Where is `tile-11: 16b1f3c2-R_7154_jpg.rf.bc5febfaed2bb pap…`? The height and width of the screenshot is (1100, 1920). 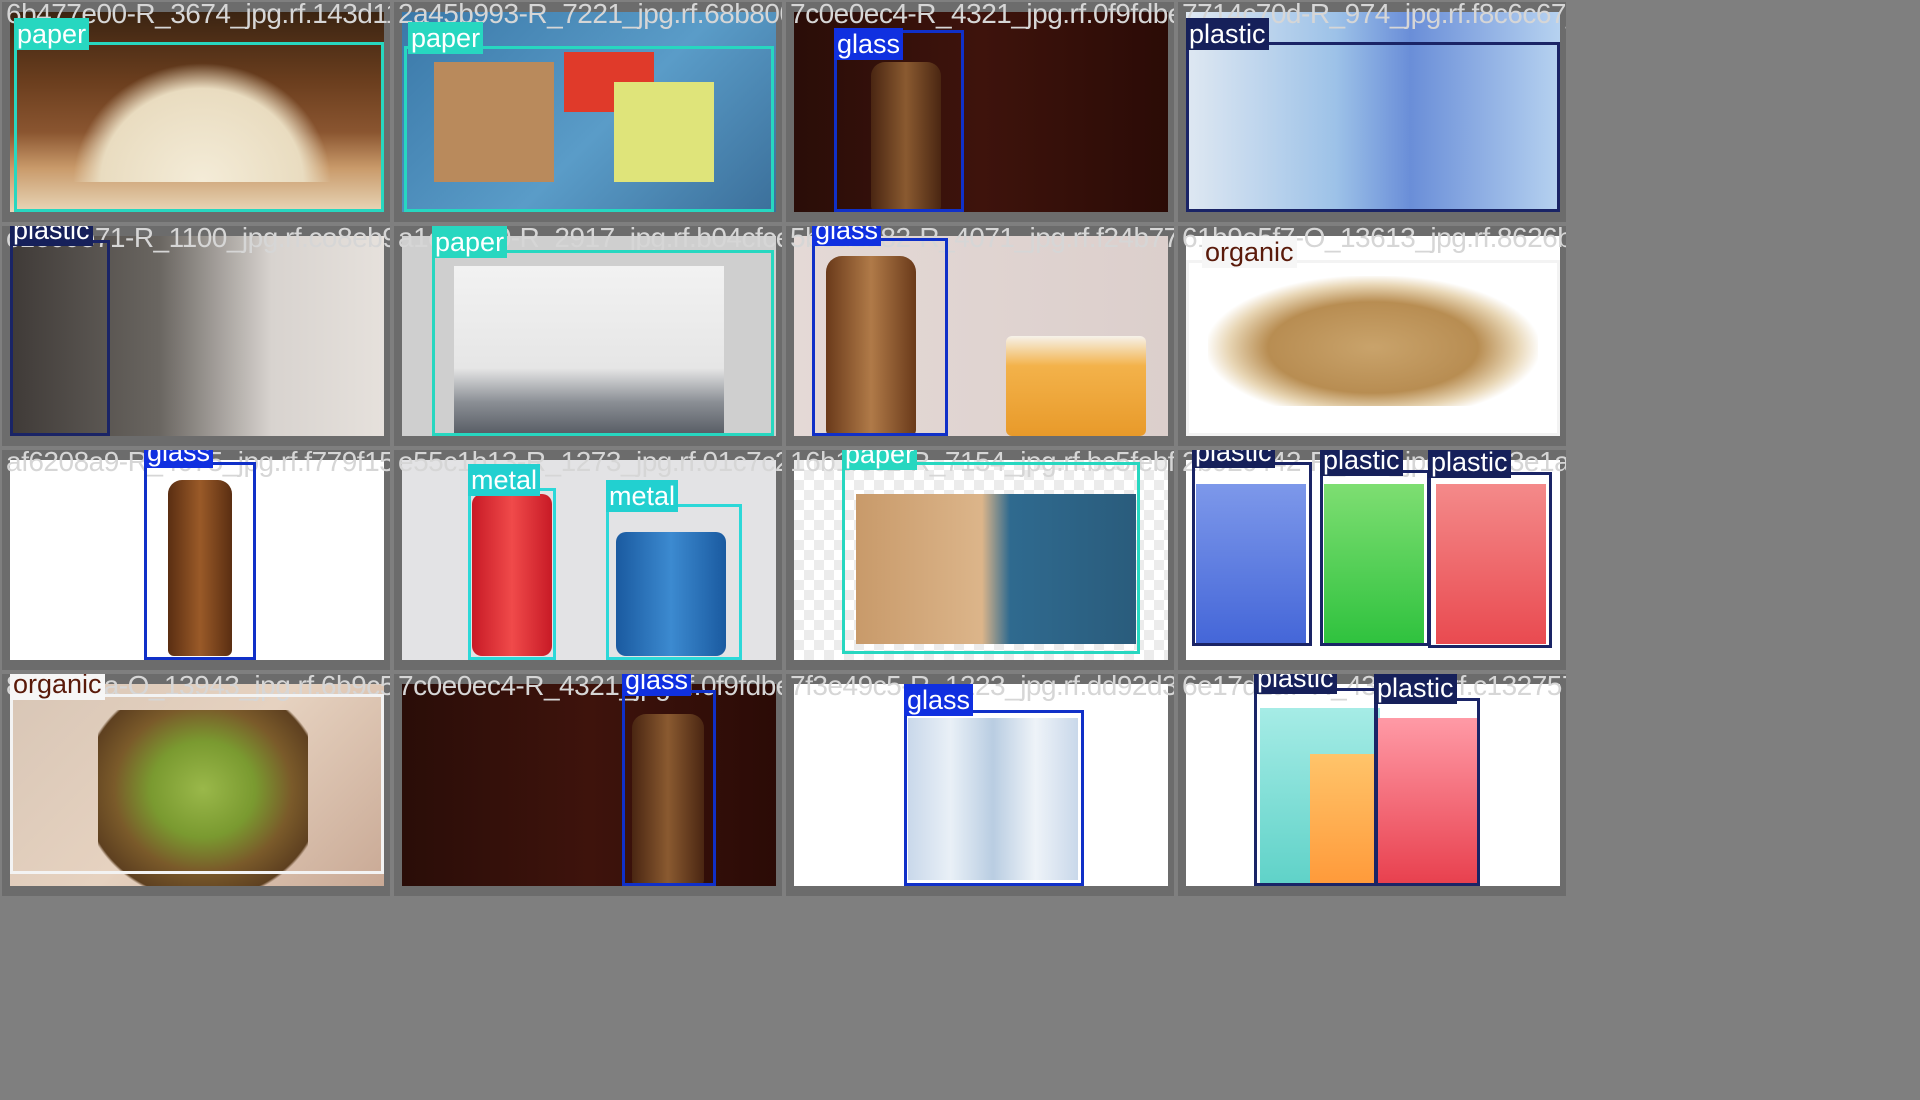 tile-11: 16b1f3c2-R_7154_jpg.rf.bc5febfaed2bb pap… is located at coordinates (980, 560).